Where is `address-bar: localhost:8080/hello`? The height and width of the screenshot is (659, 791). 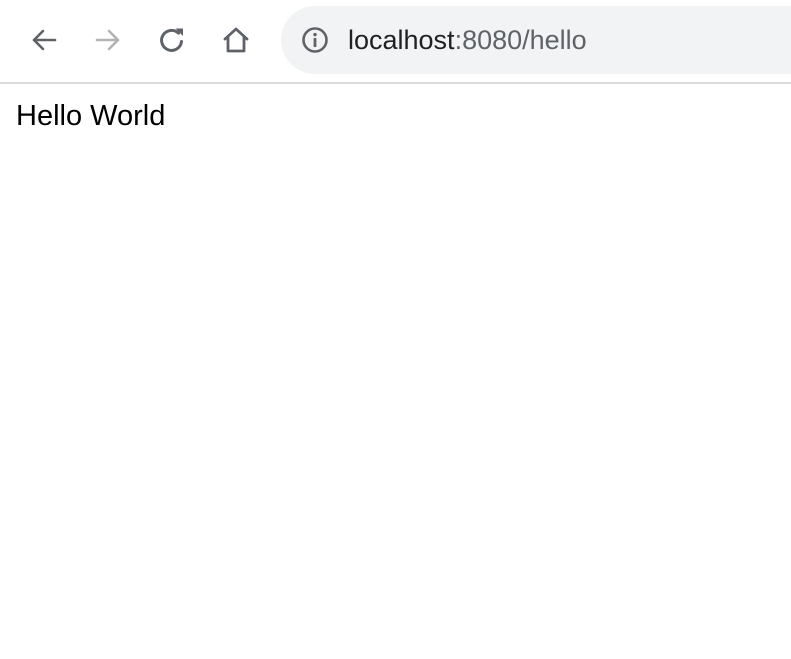
address-bar: localhost:8080/hello is located at coordinates (536, 40).